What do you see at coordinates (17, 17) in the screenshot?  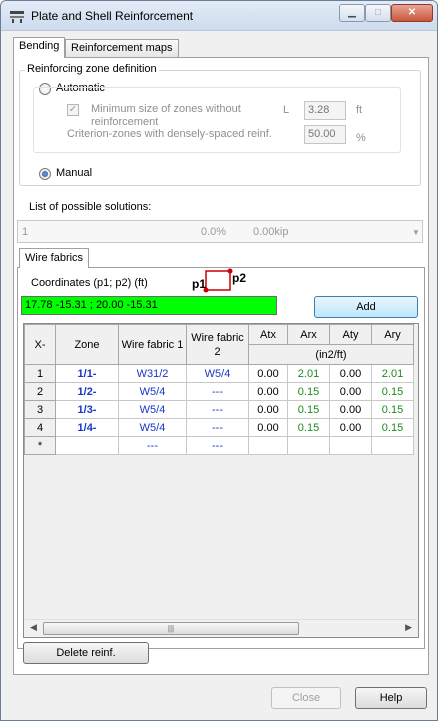 I see `app-icon` at bounding box center [17, 17].